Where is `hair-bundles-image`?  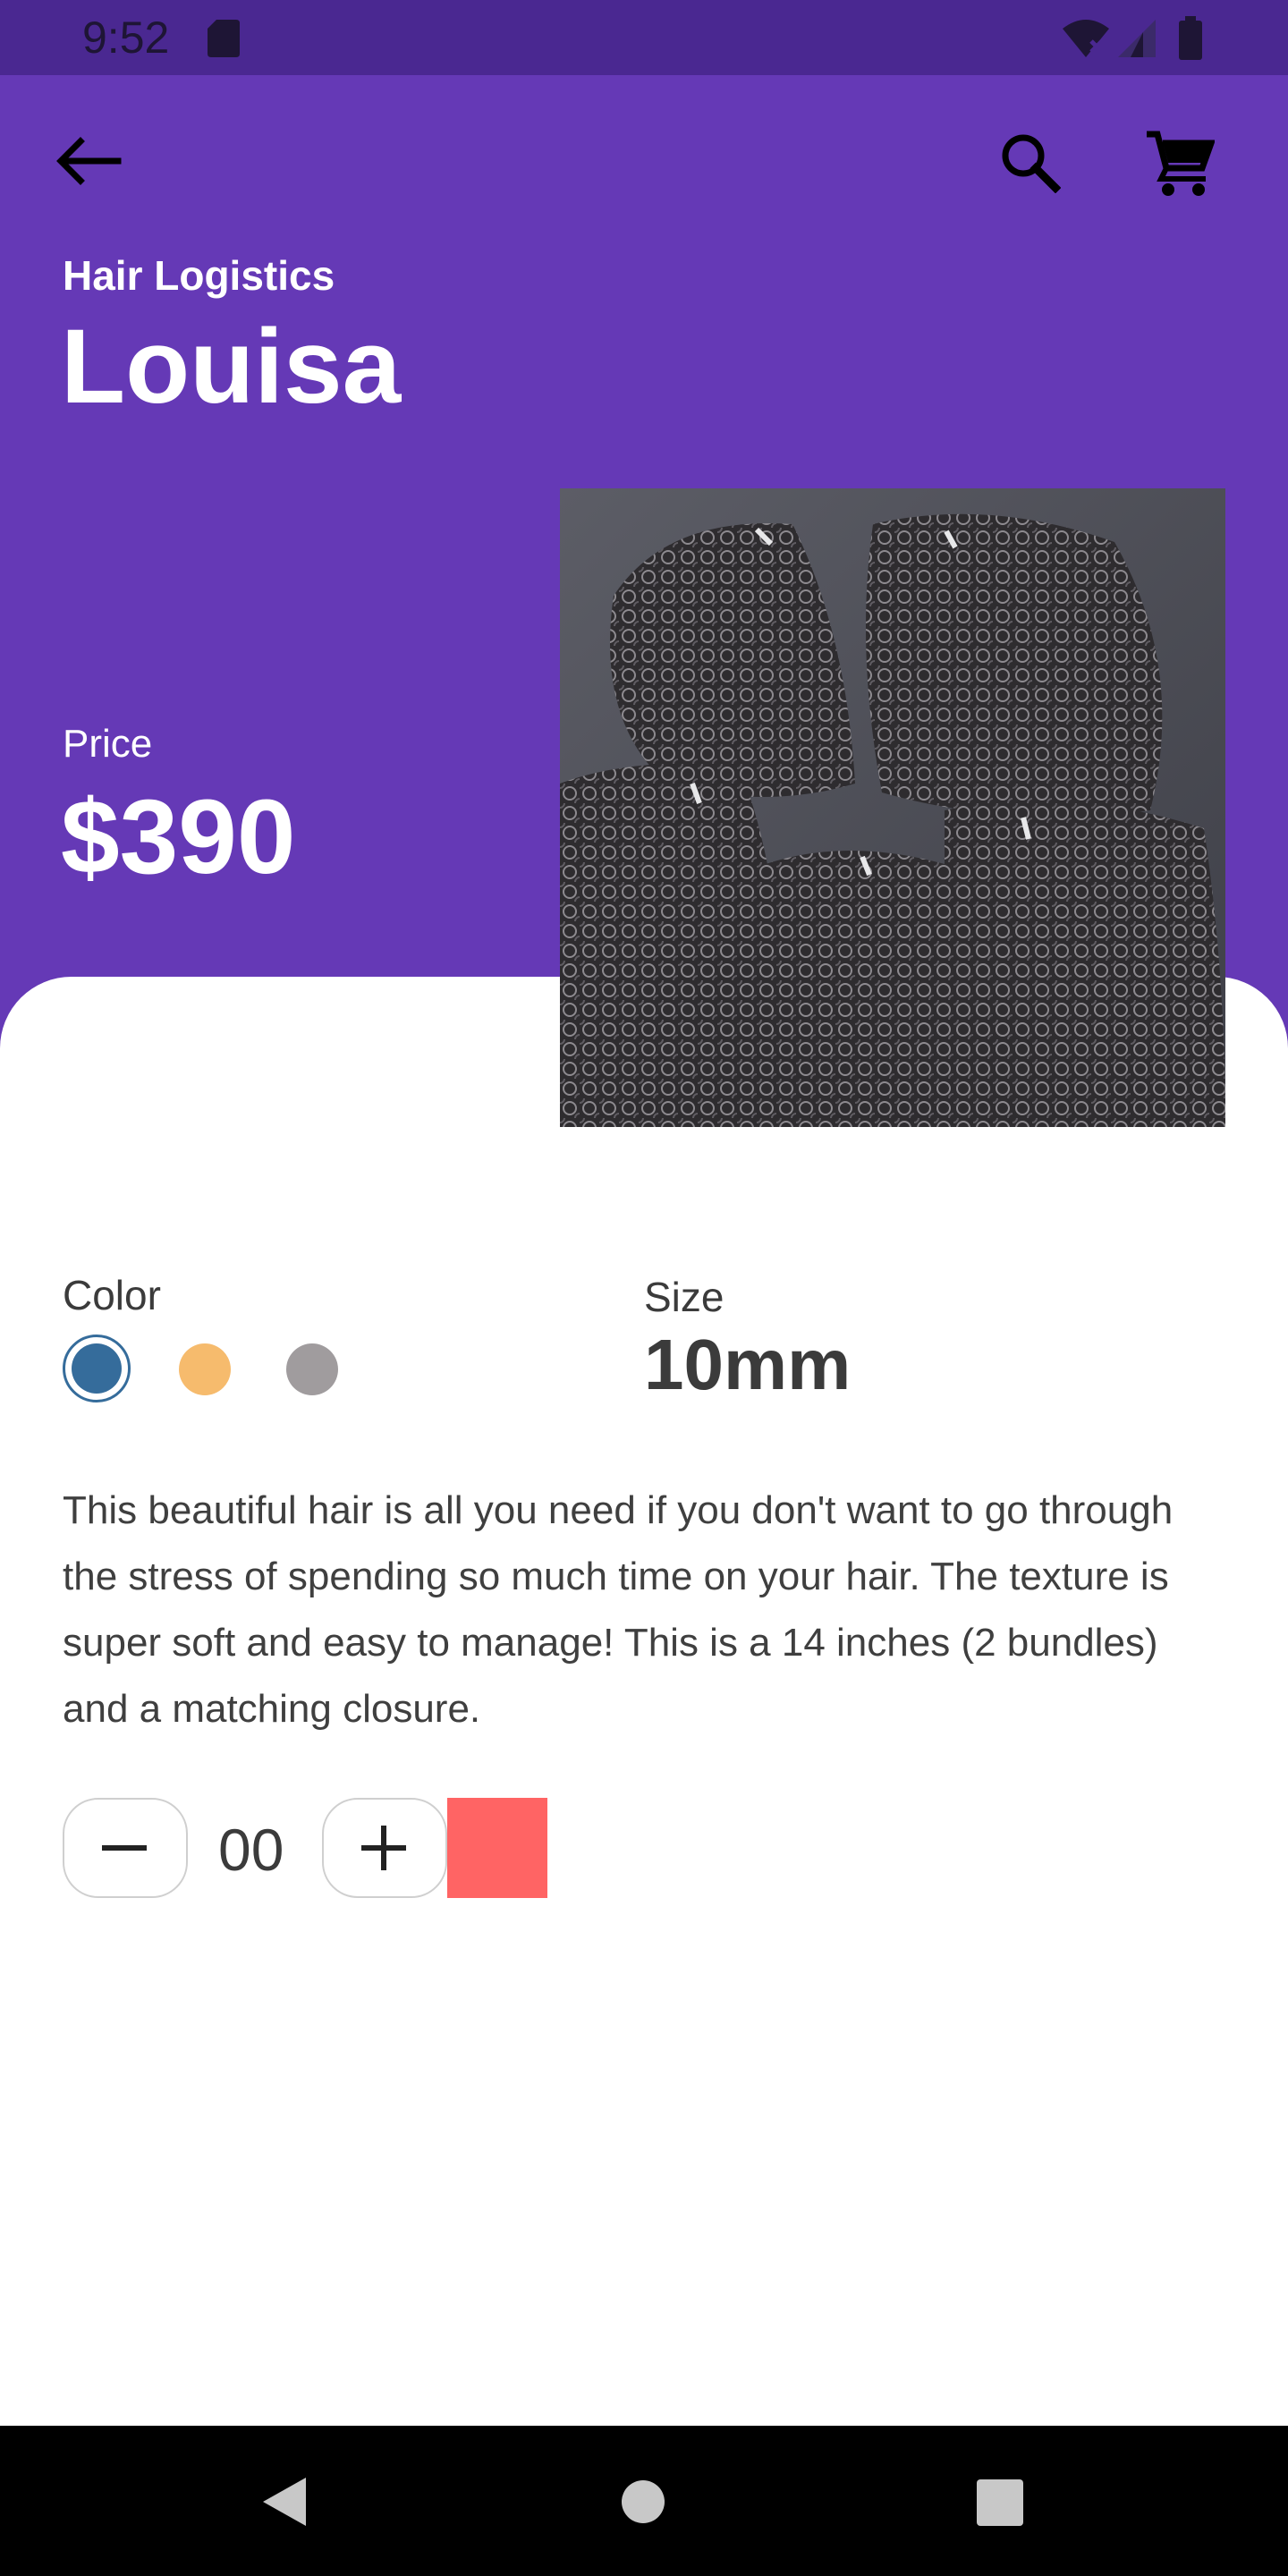 hair-bundles-image is located at coordinates (892, 807).